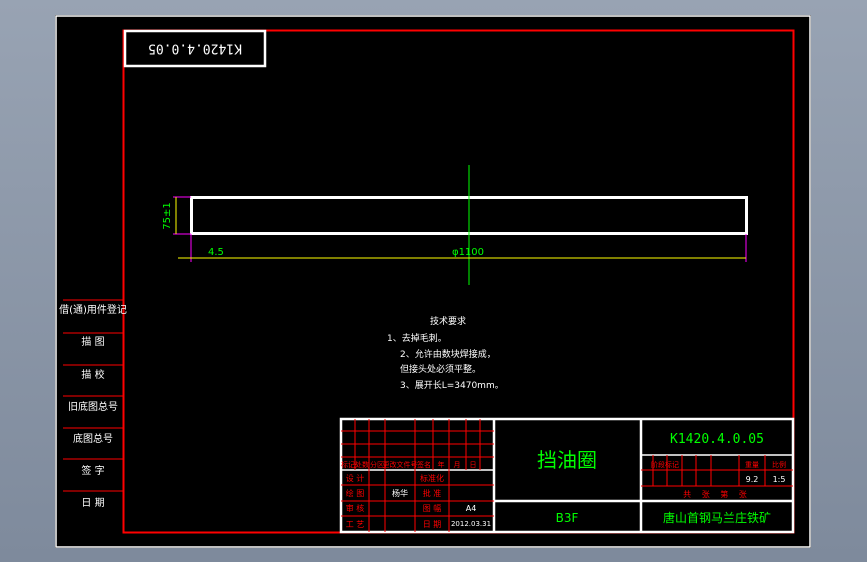 The width and height of the screenshot is (867, 562). Describe the element at coordinates (448, 354) in the screenshot. I see `tech-requirement-2: 2、允许由数块焊接成，` at that location.